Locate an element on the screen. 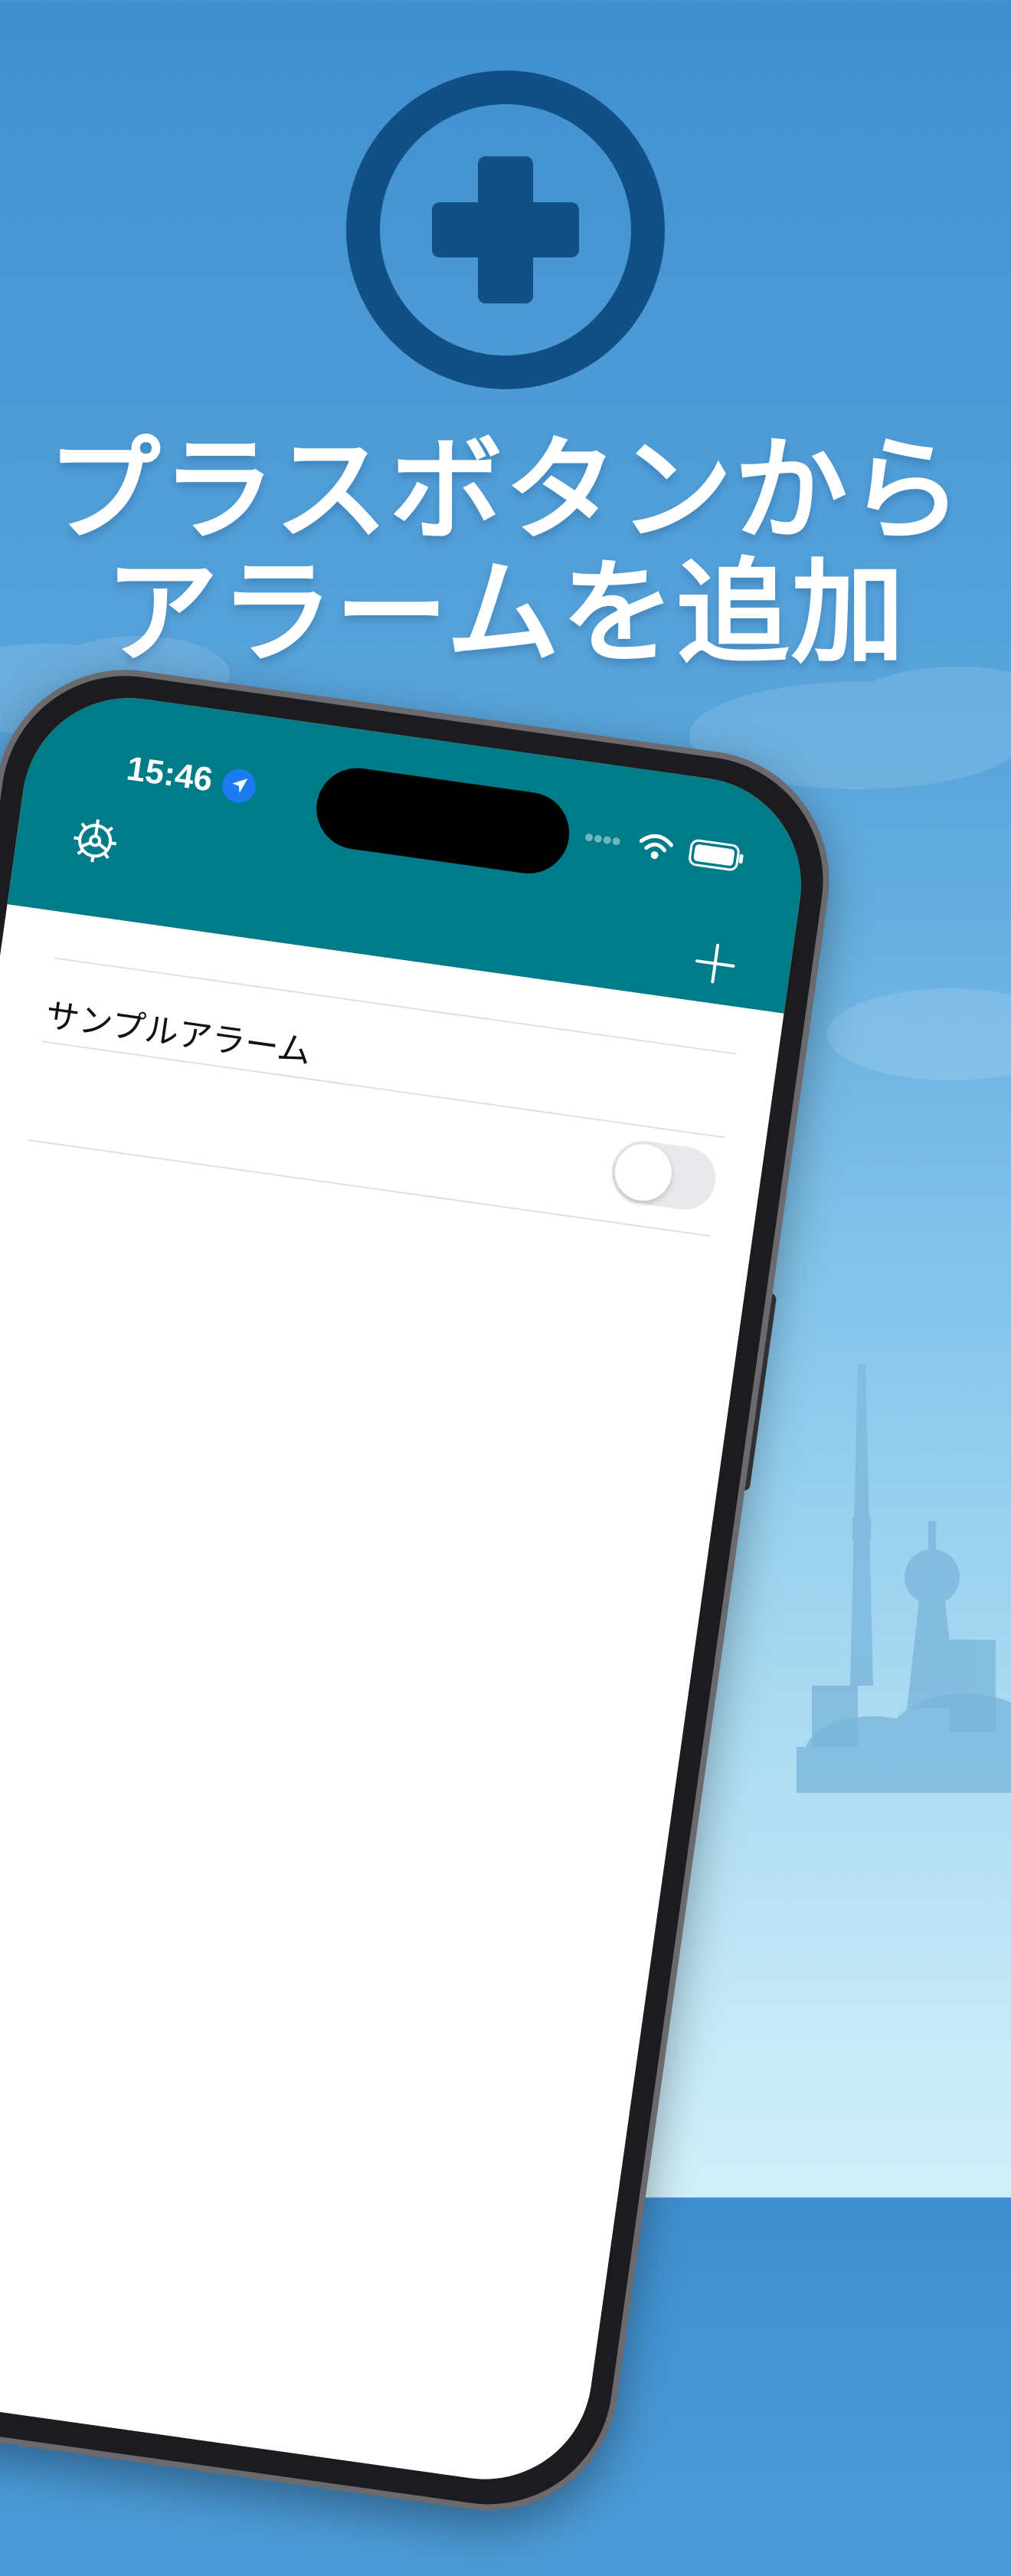 This screenshot has height=2576, width=1011. dynamic-island is located at coordinates (442, 820).